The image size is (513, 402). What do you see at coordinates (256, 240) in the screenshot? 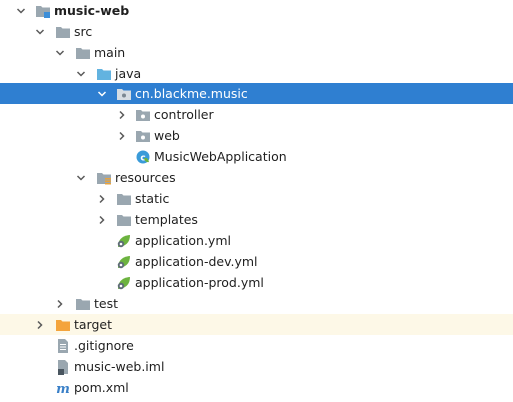
I see `tree-row-application-yml: application.yml` at bounding box center [256, 240].